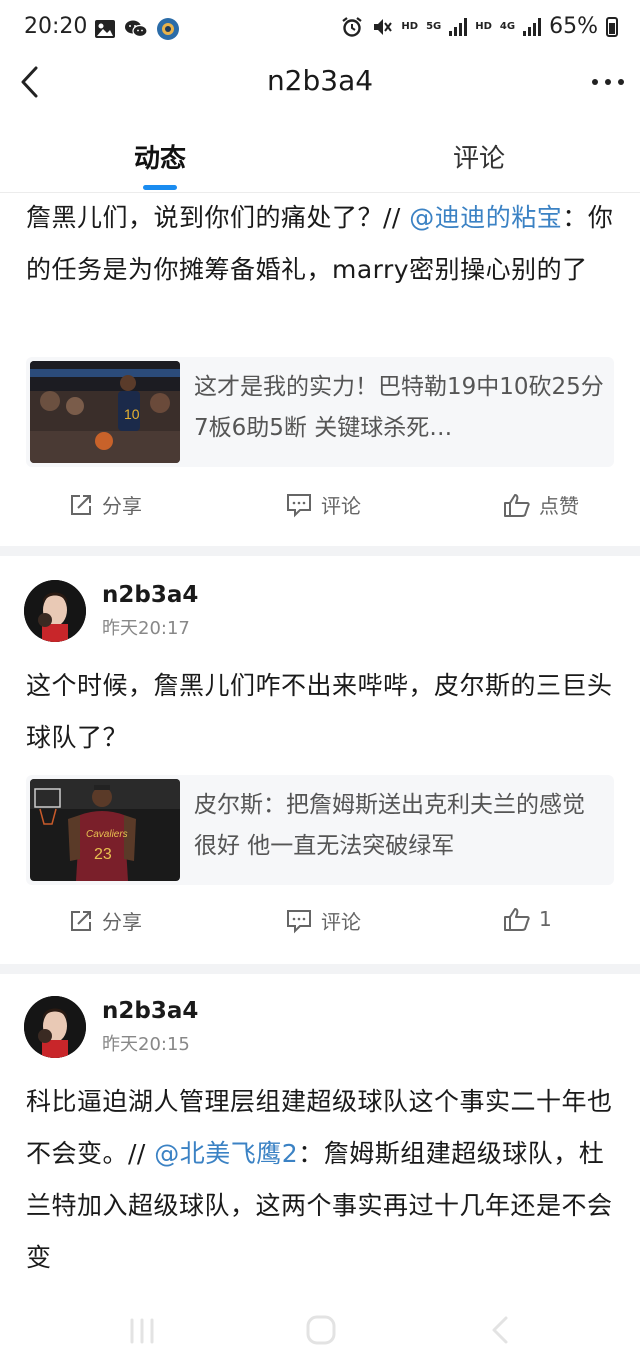 The width and height of the screenshot is (640, 1372). Describe the element at coordinates (483, 26) in the screenshot. I see `hd-badge-2: HD` at that location.